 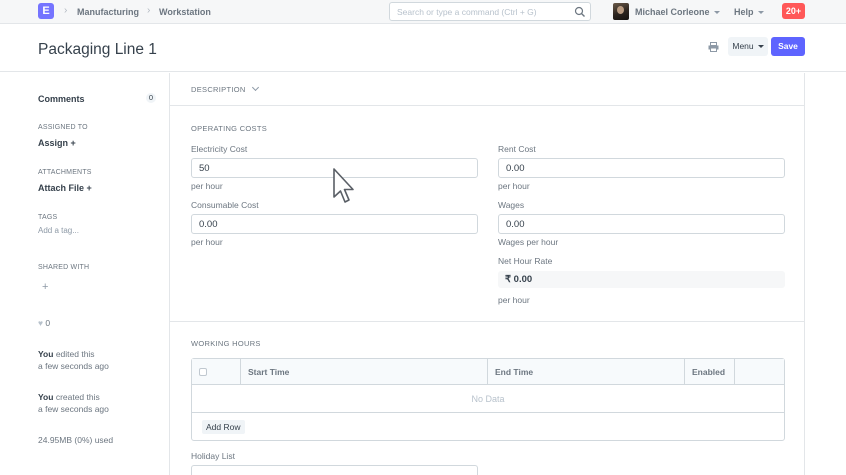 I want to click on user-menu: Michael Corleone, so click(x=677, y=12).